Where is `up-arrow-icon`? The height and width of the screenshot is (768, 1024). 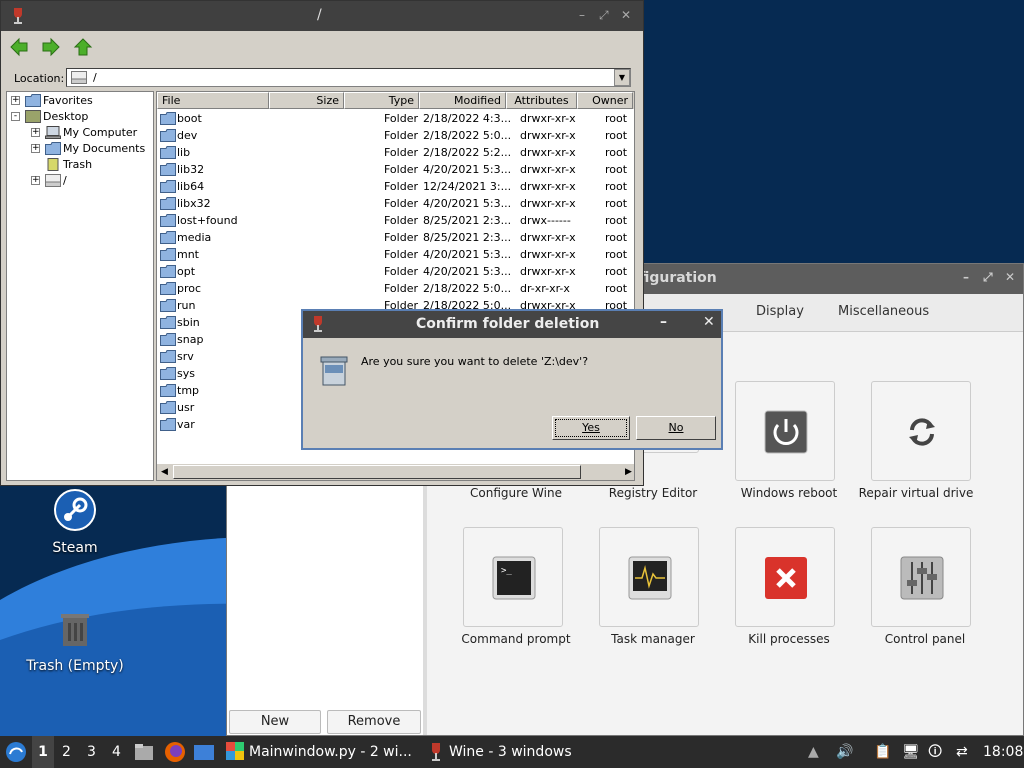 up-arrow-icon is located at coordinates (83, 47).